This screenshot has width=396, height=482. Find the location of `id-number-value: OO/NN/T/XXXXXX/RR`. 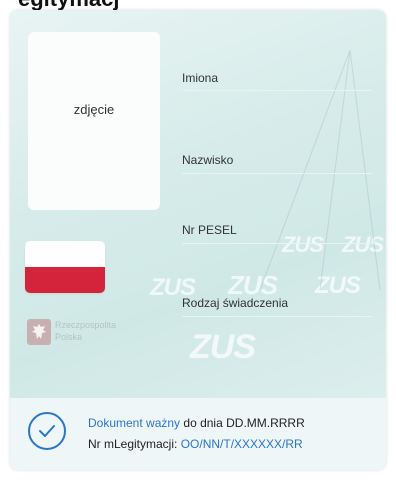

id-number-value: OO/NN/T/XXXXXX/RR is located at coordinates (241, 444).